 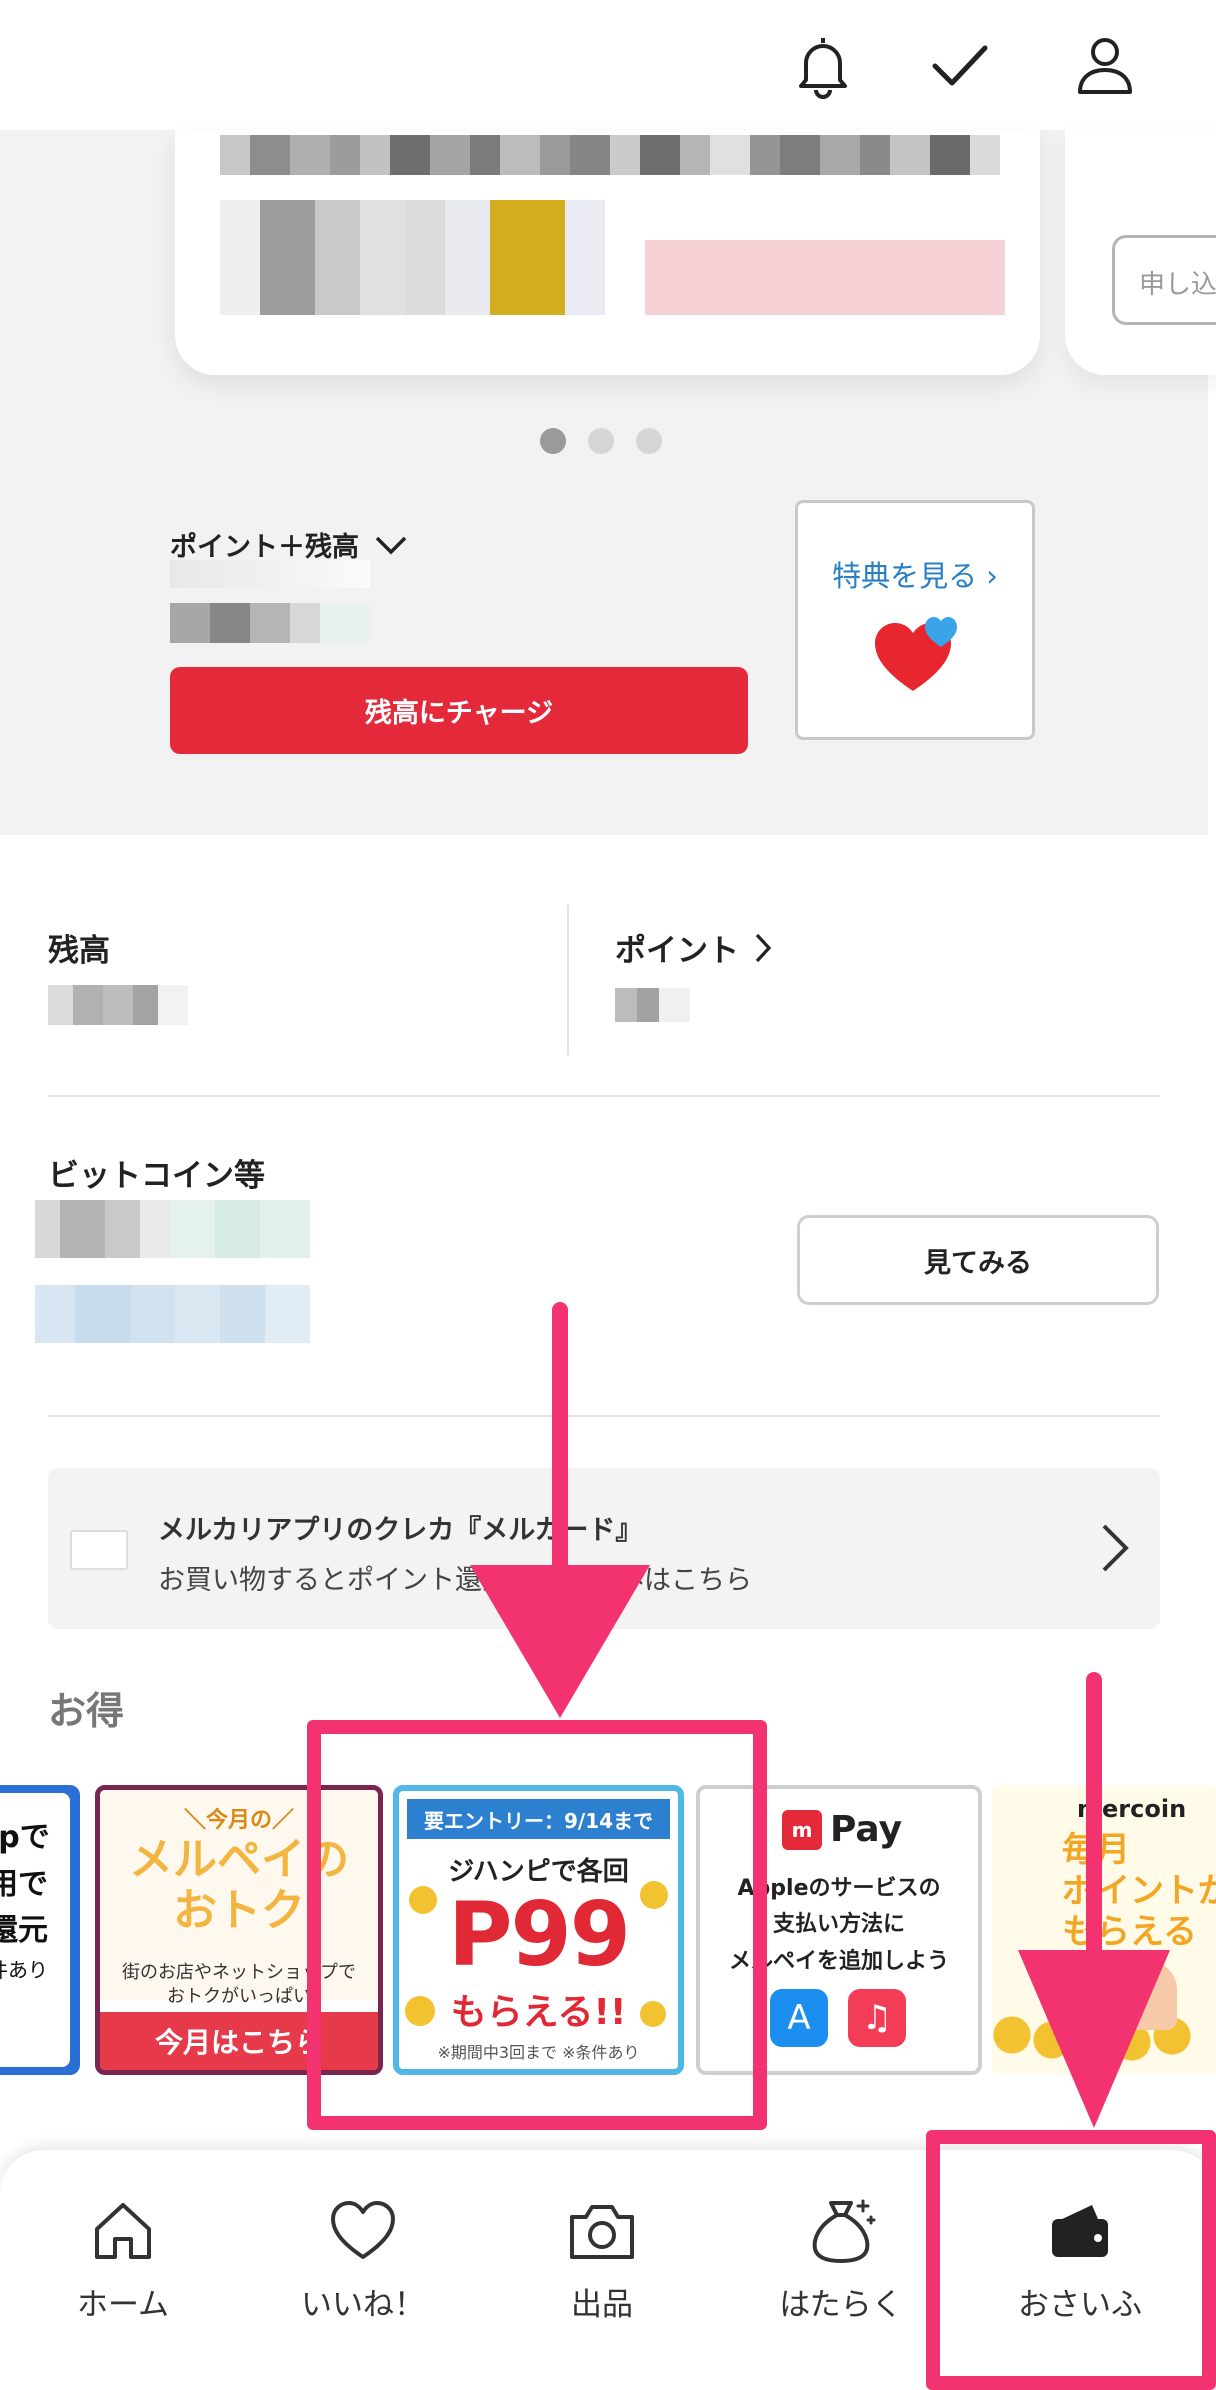 I want to click on merucard-subtitle: お買い物するとポイント還元。お申込みはこちら, so click(x=455, y=1580).